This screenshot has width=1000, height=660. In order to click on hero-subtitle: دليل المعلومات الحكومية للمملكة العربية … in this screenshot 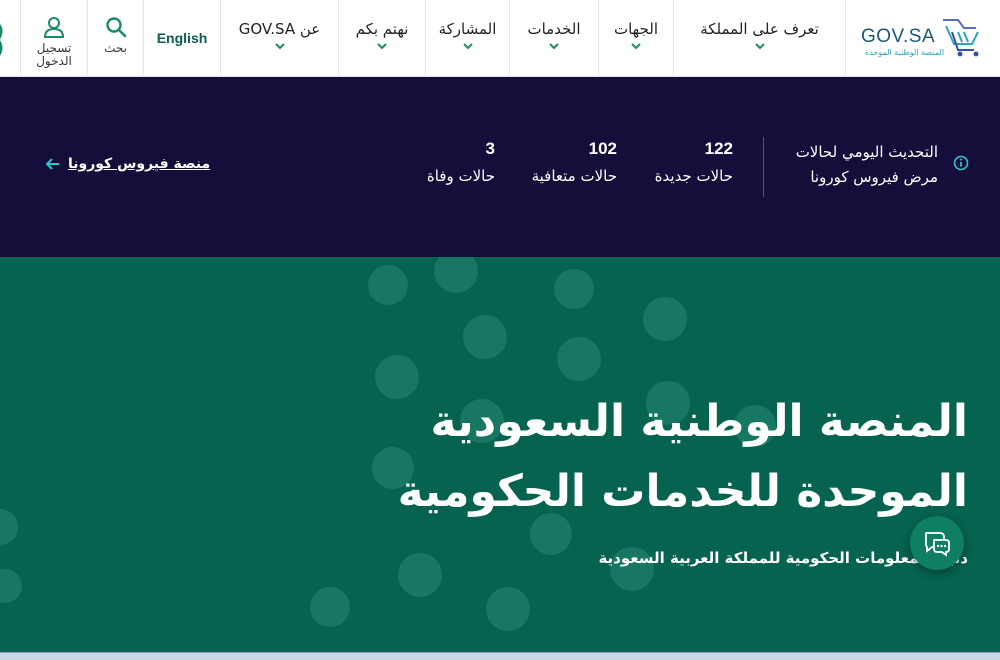, I will do `click(783, 558)`.